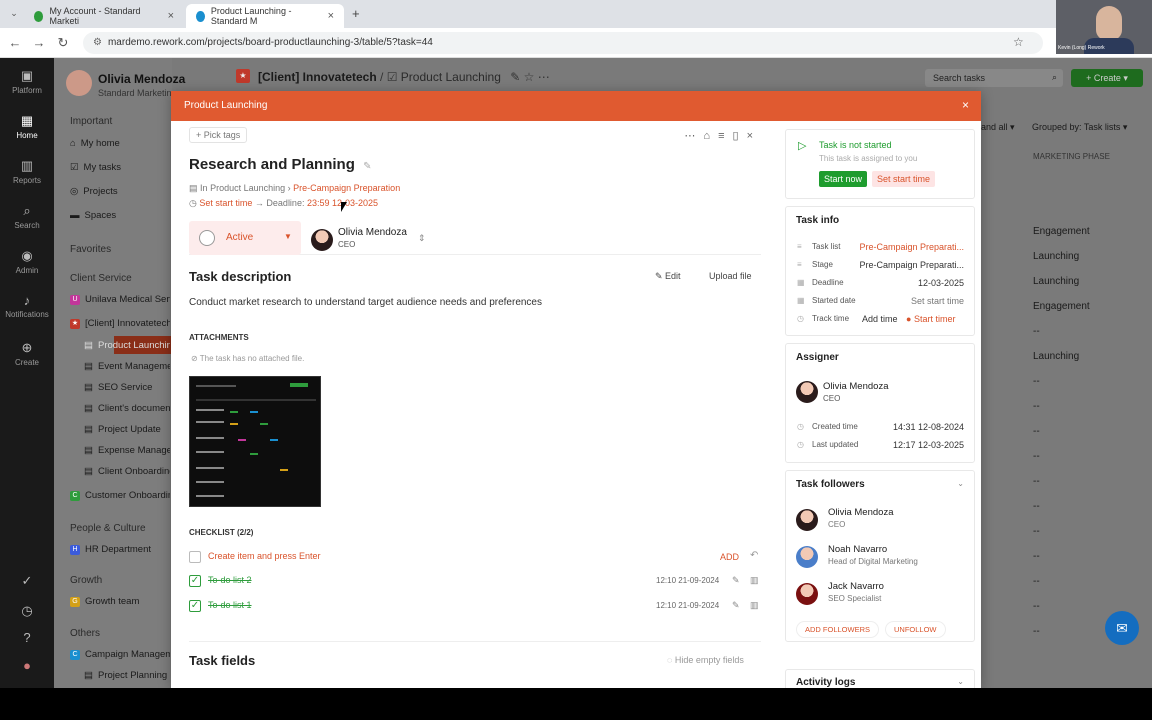  What do you see at coordinates (97, 42) in the screenshot?
I see `site-info-icon: ⚙` at bounding box center [97, 42].